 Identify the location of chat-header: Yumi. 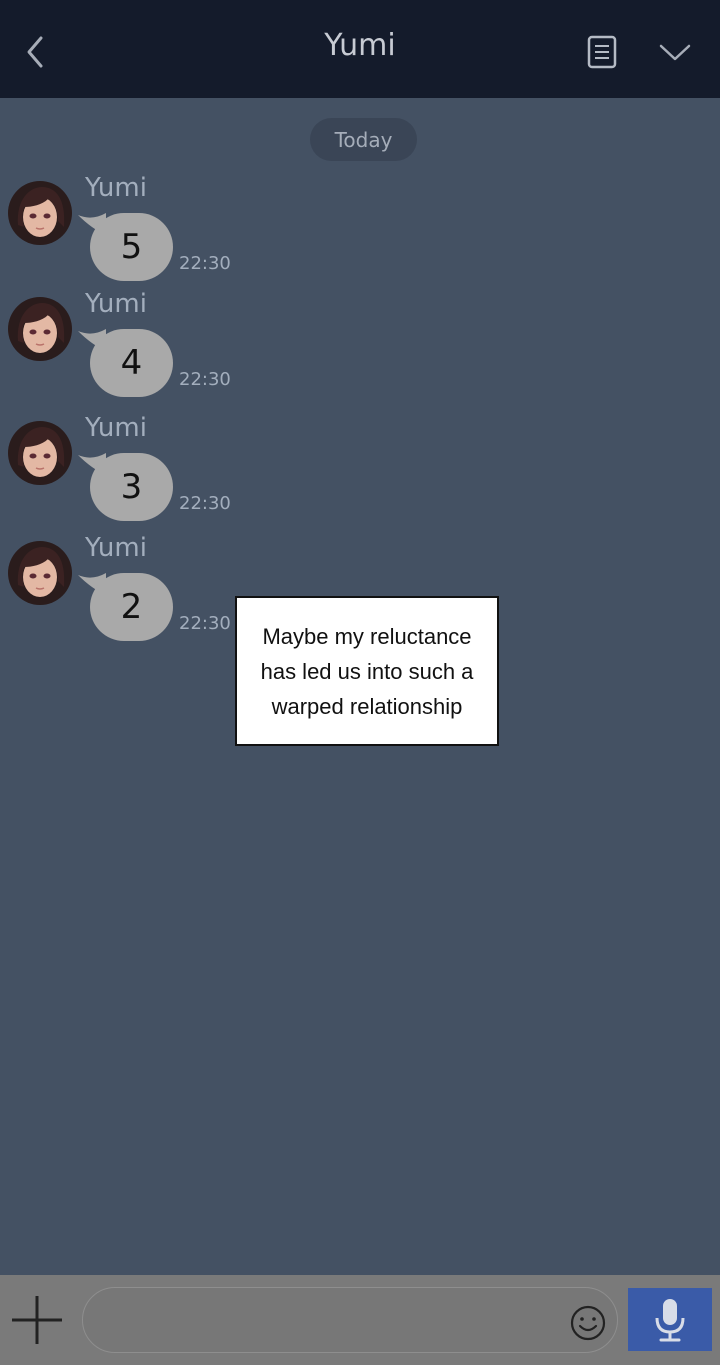
(360, 49).